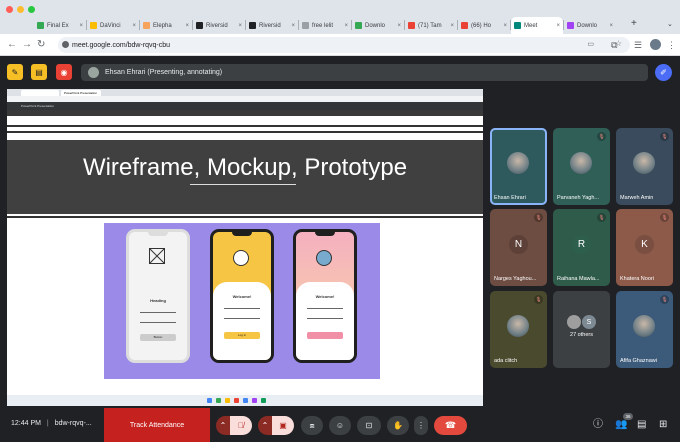 The image size is (680, 442). Describe the element at coordinates (644, 166) in the screenshot. I see `participant-tile: 🎙 Marweh Amin` at that location.